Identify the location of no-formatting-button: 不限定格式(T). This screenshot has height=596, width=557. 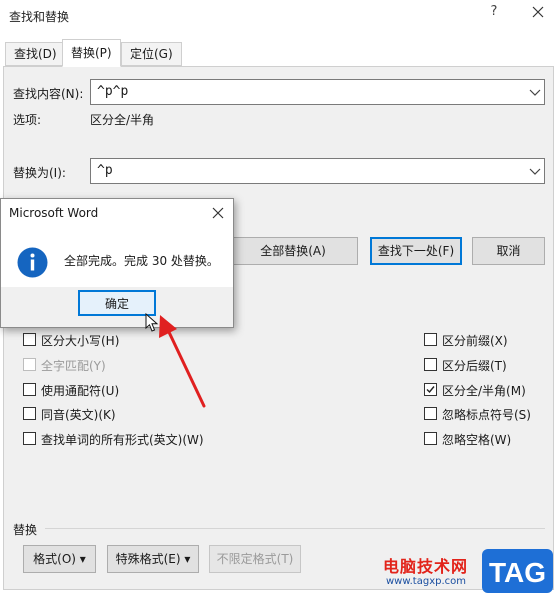
(255, 559).